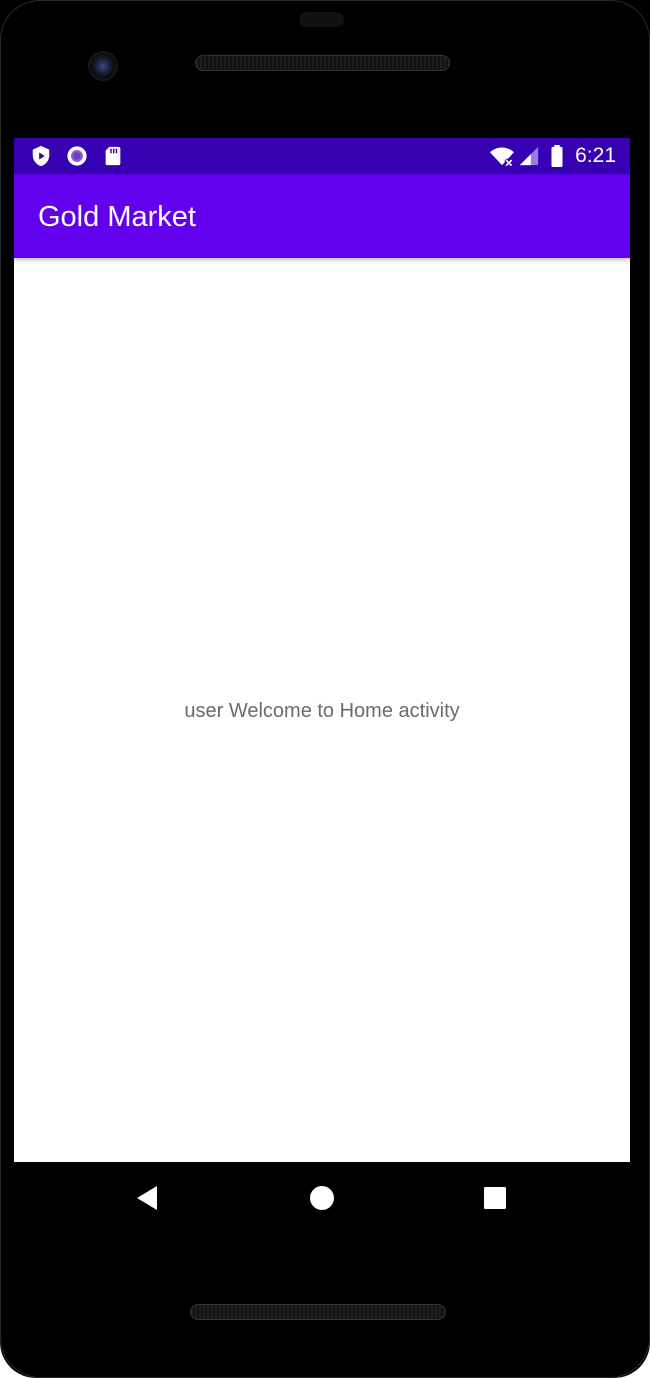 Image resolution: width=650 pixels, height=1378 pixels. What do you see at coordinates (595, 155) in the screenshot?
I see `status-clock: 6:21` at bounding box center [595, 155].